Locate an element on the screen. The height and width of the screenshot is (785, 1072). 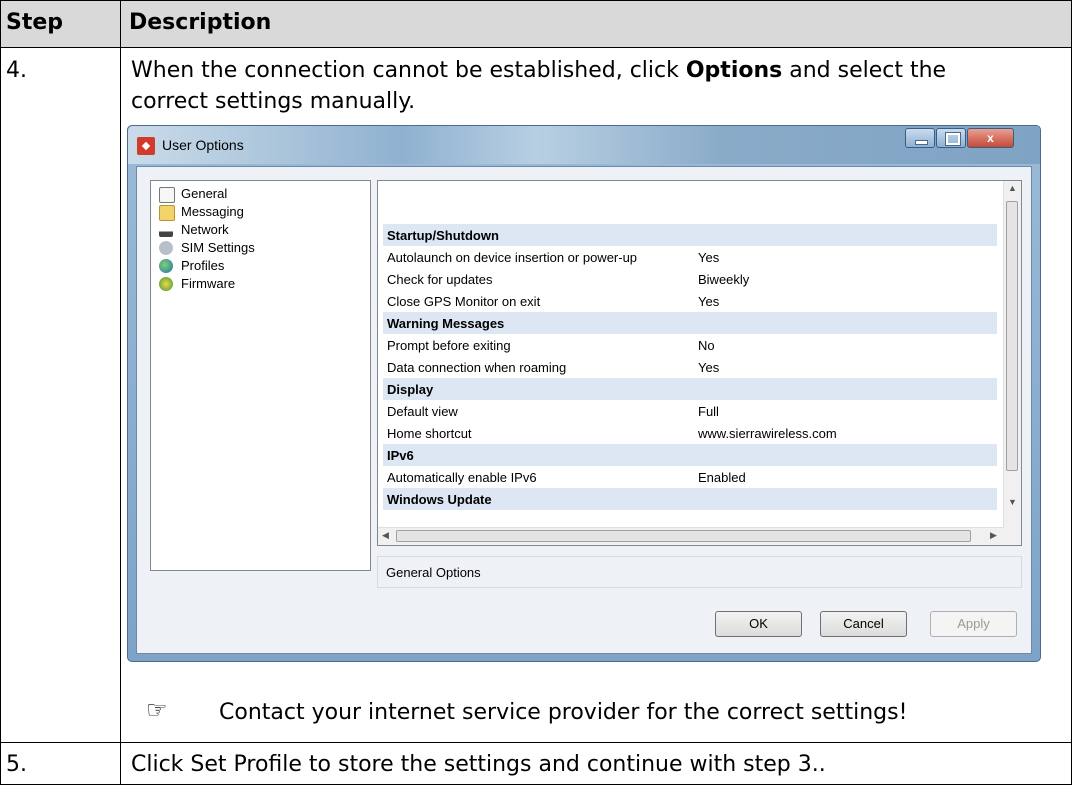
nav-label: Network is located at coordinates (205, 229).